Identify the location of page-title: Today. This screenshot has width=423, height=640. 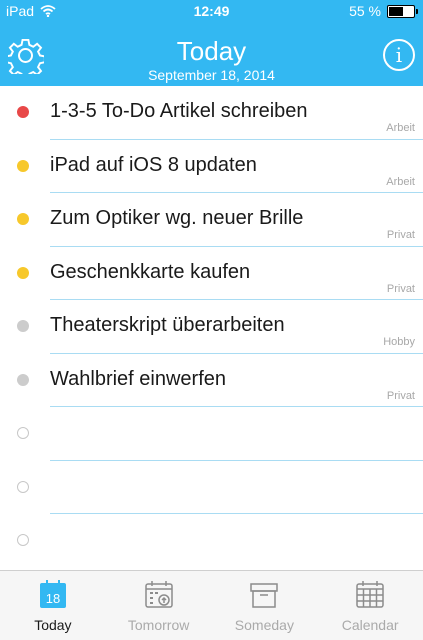
(211, 51).